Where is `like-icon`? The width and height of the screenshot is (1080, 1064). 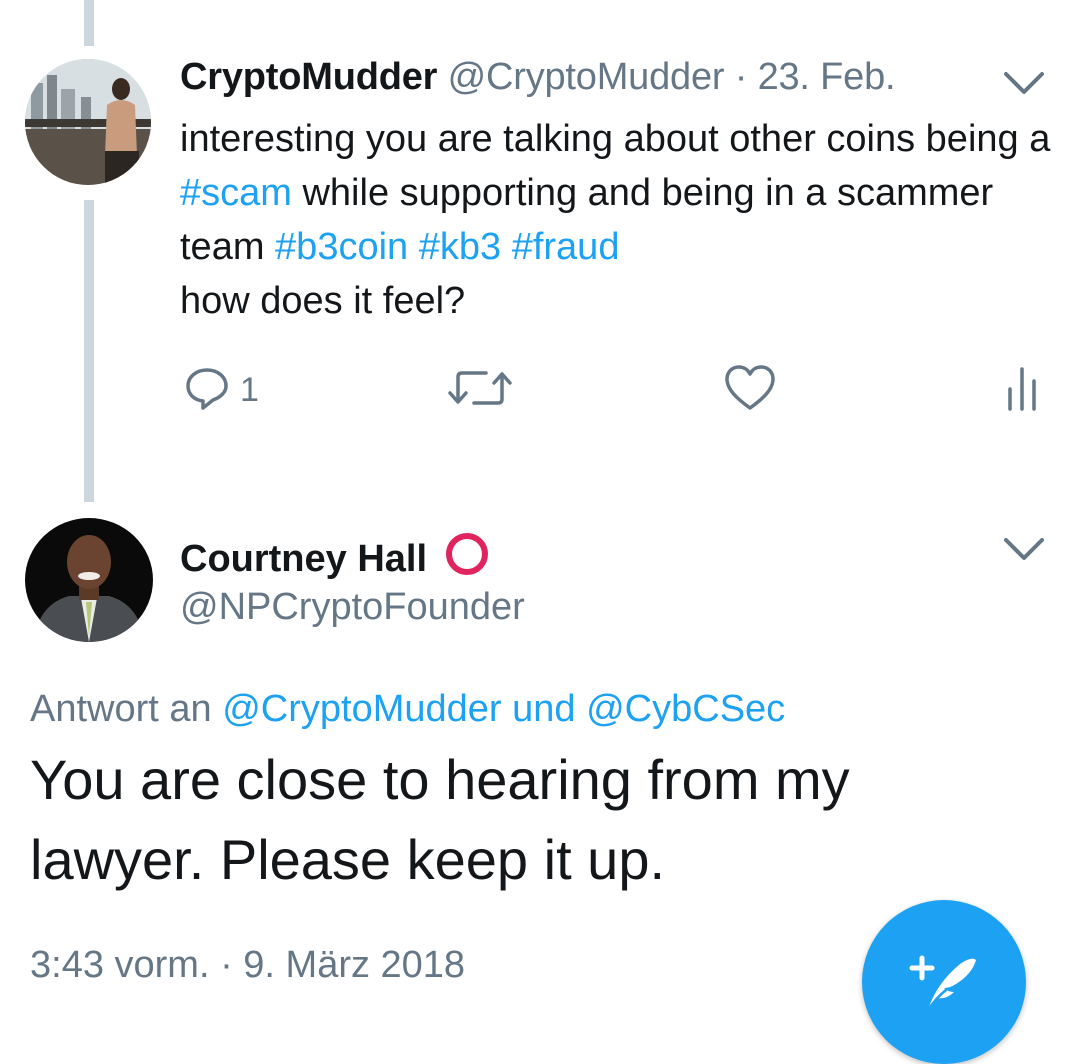 like-icon is located at coordinates (750, 390).